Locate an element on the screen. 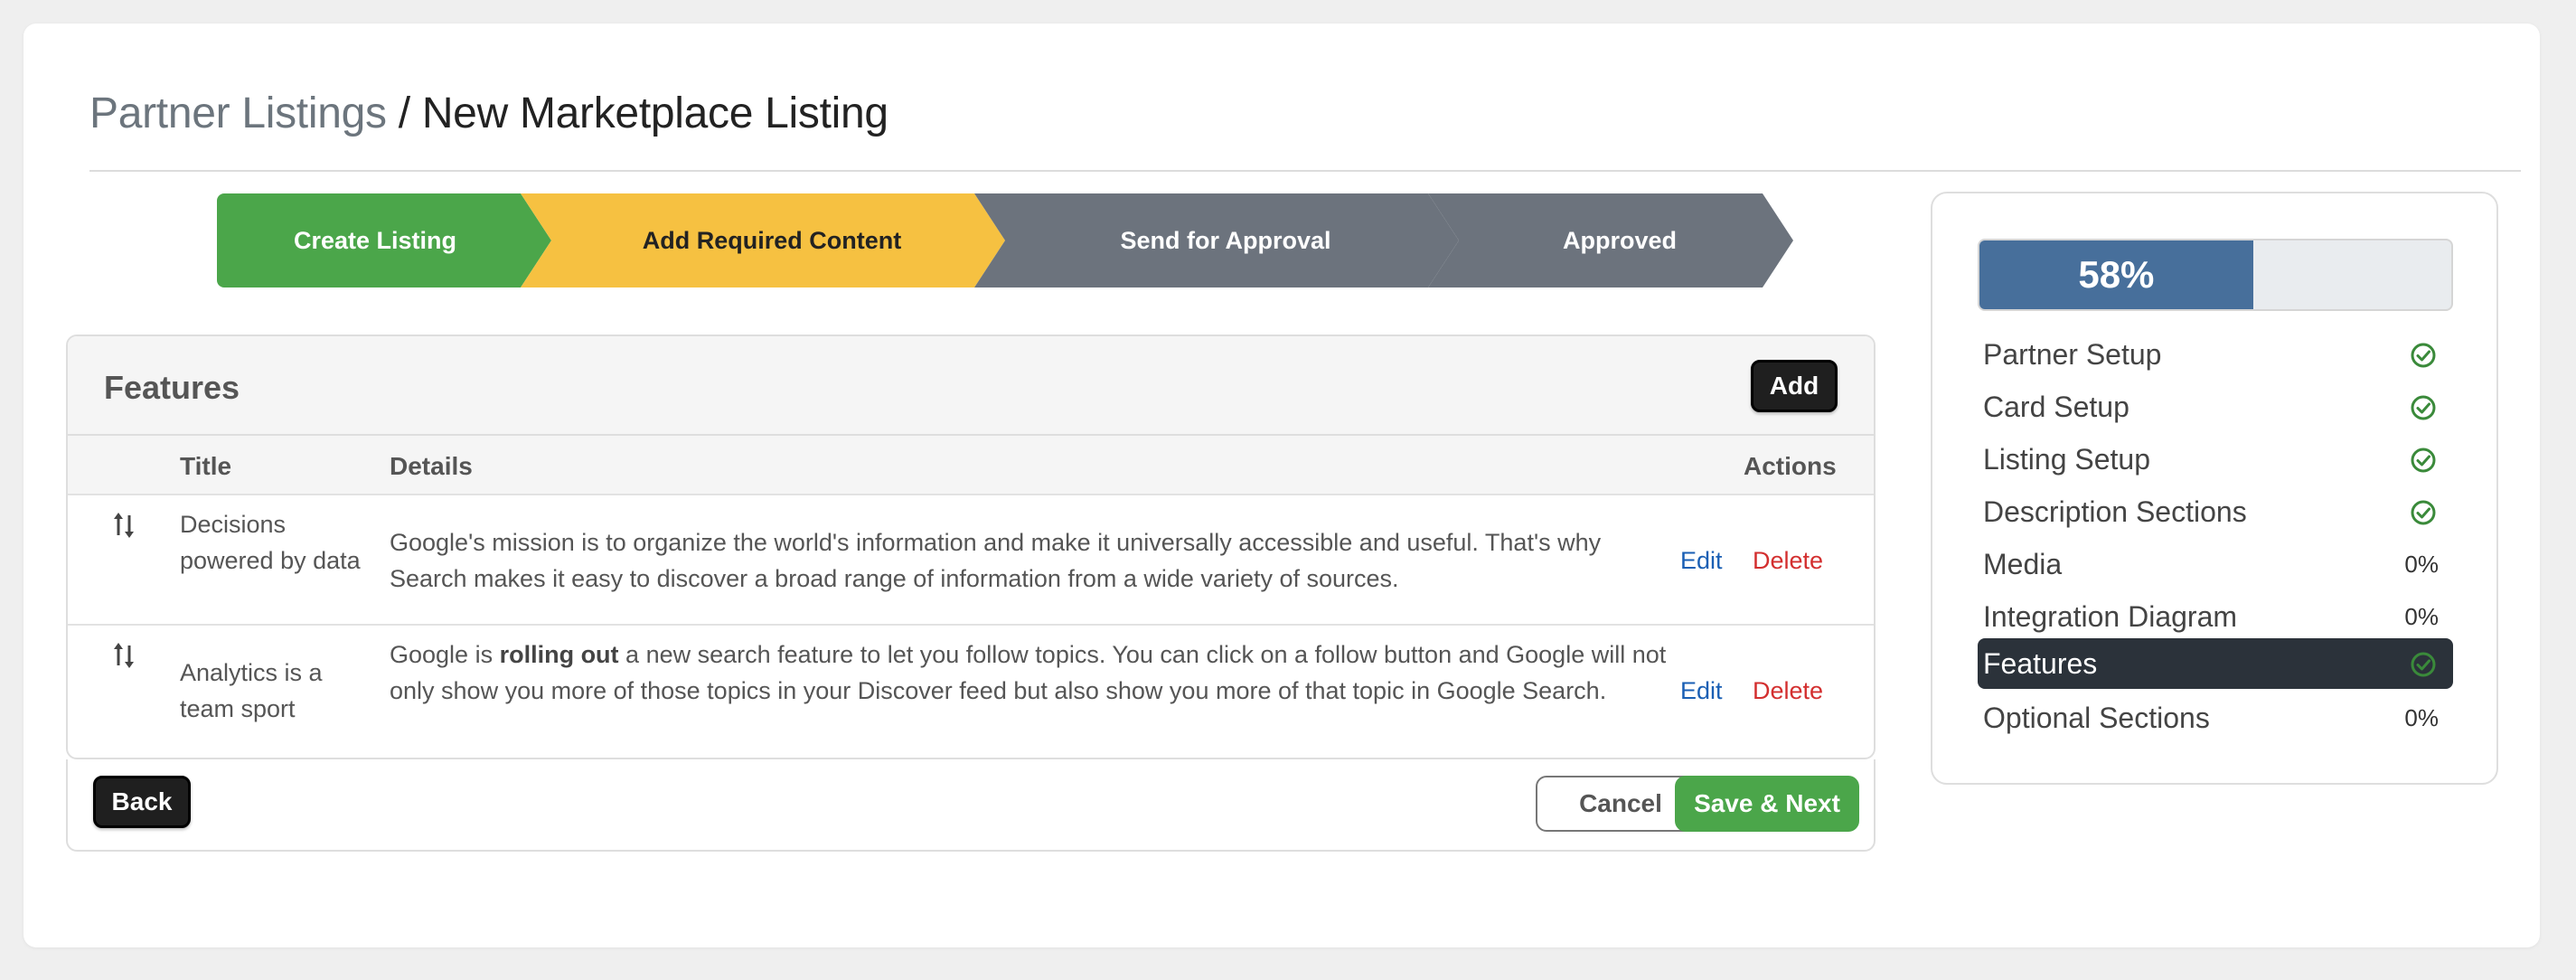 Image resolution: width=2576 pixels, height=980 pixels. divider is located at coordinates (1305, 171).